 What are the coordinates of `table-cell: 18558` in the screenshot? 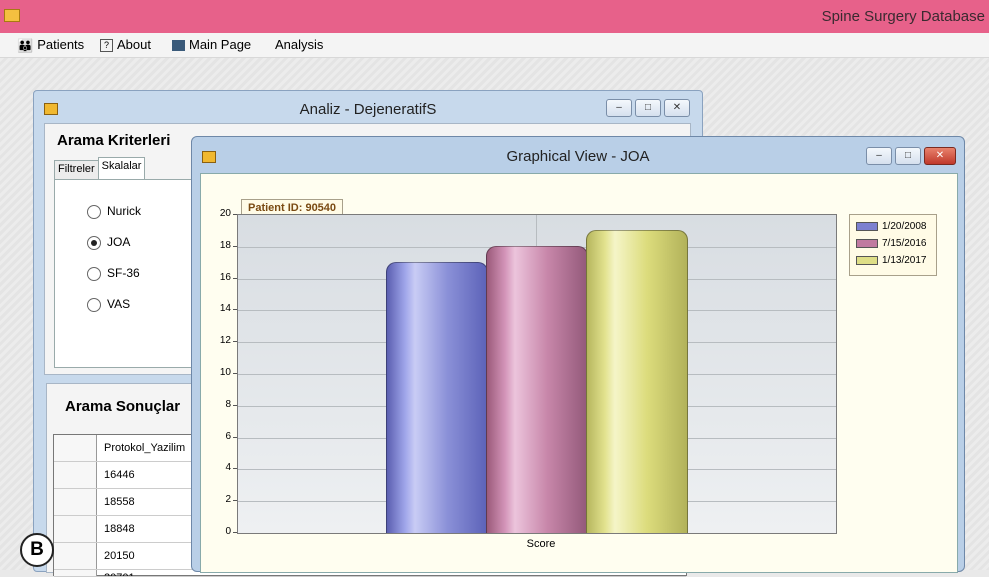 It's located at (119, 502).